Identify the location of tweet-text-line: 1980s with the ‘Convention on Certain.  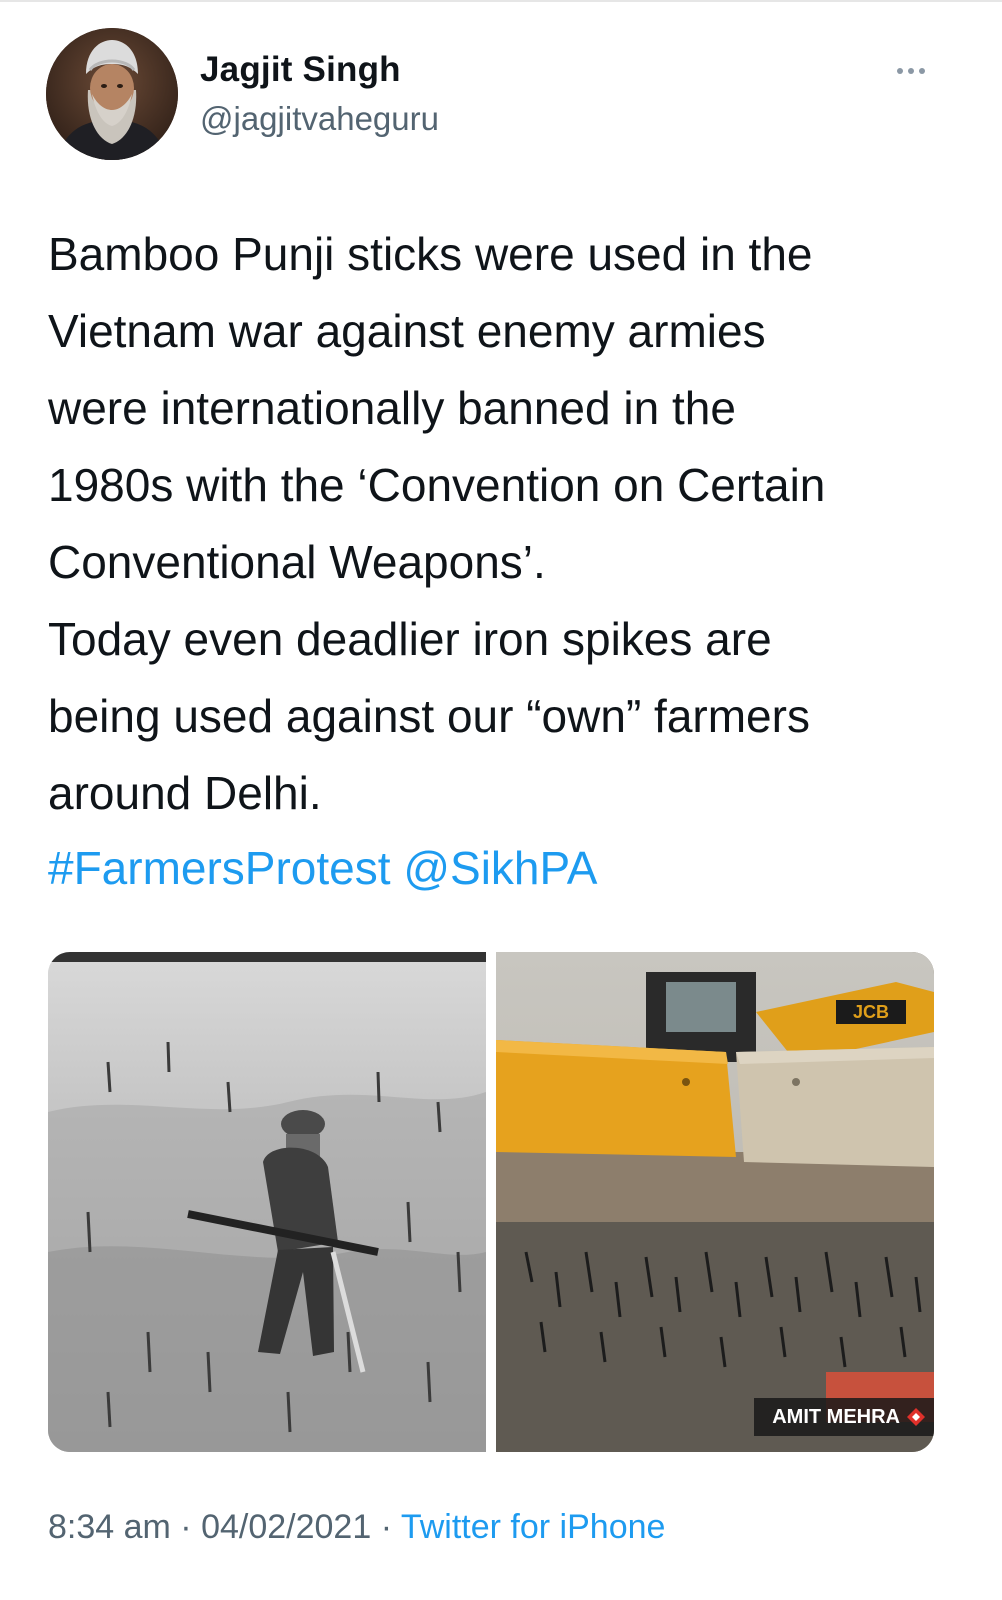
(437, 485).